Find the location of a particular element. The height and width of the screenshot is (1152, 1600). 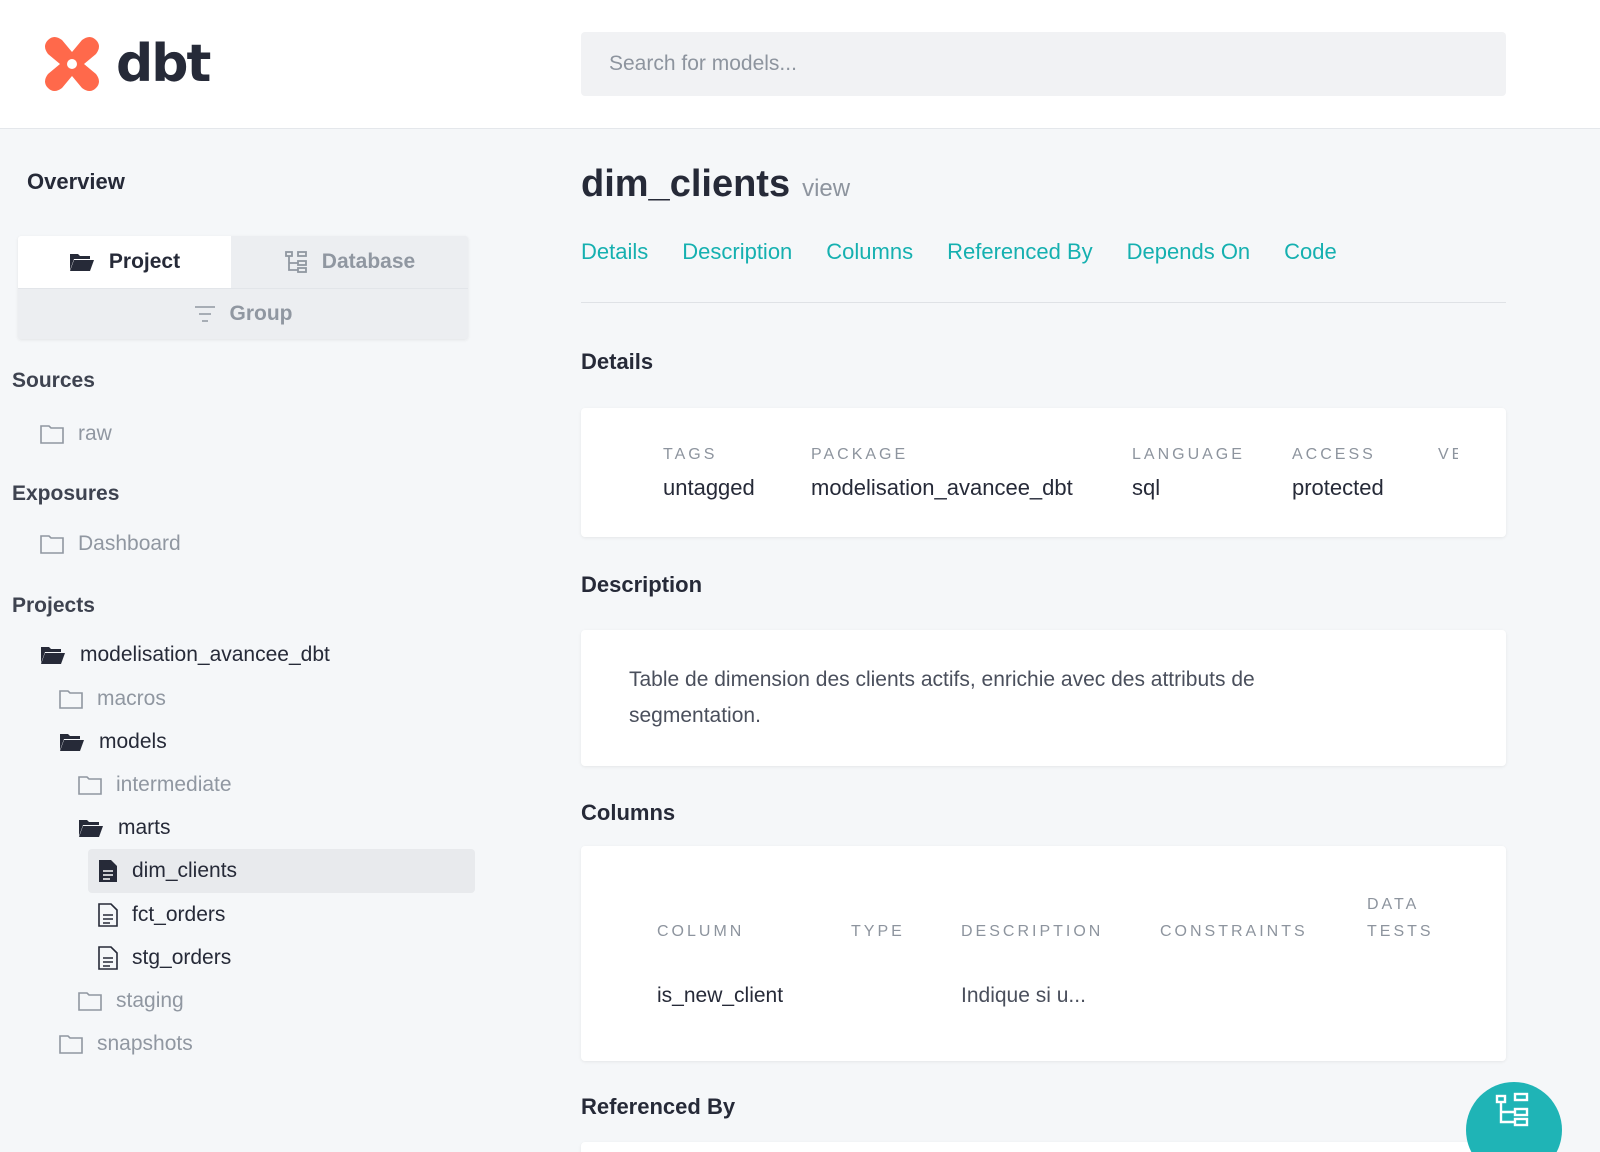

nav-referenced-by: Referenced By is located at coordinates (1020, 270).